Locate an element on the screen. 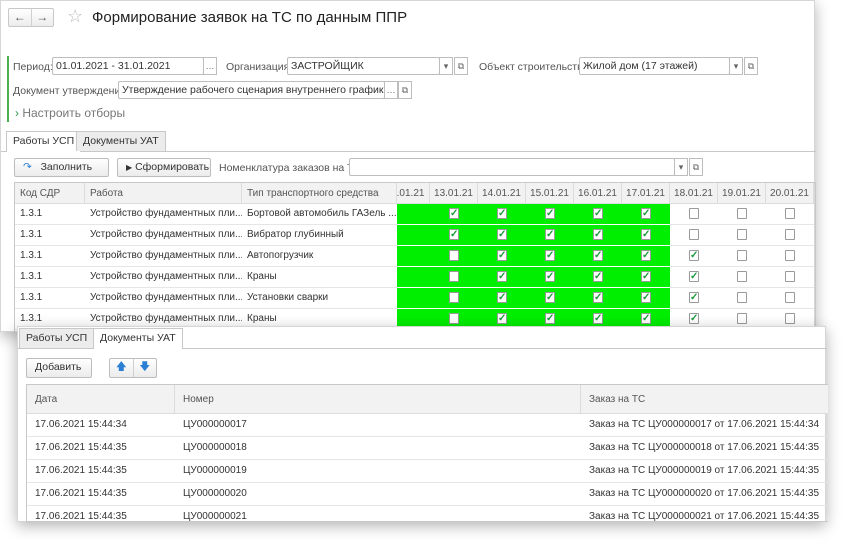  org-dropdown-icon: ▾ is located at coordinates (446, 66).